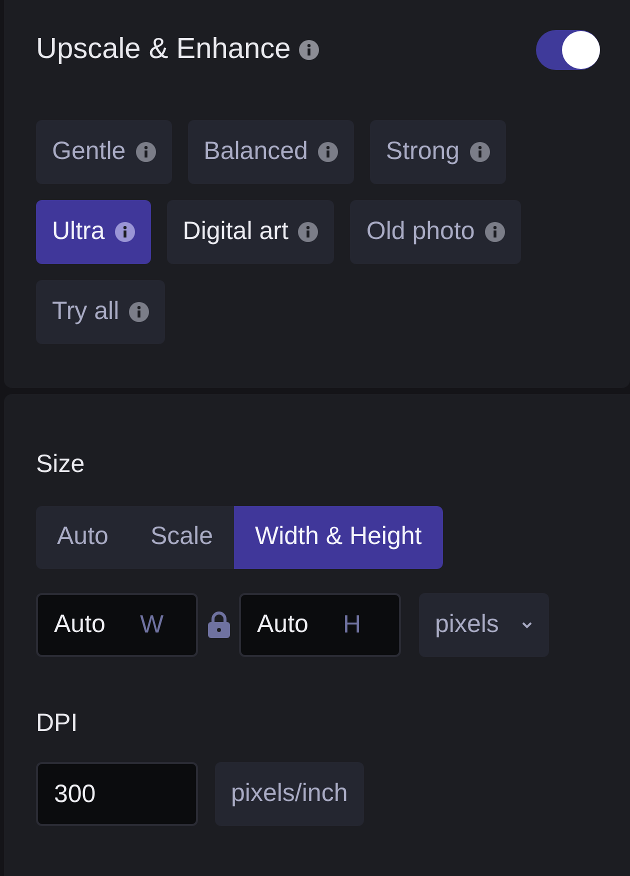  What do you see at coordinates (438, 152) in the screenshot?
I see `preset-button: Strong` at bounding box center [438, 152].